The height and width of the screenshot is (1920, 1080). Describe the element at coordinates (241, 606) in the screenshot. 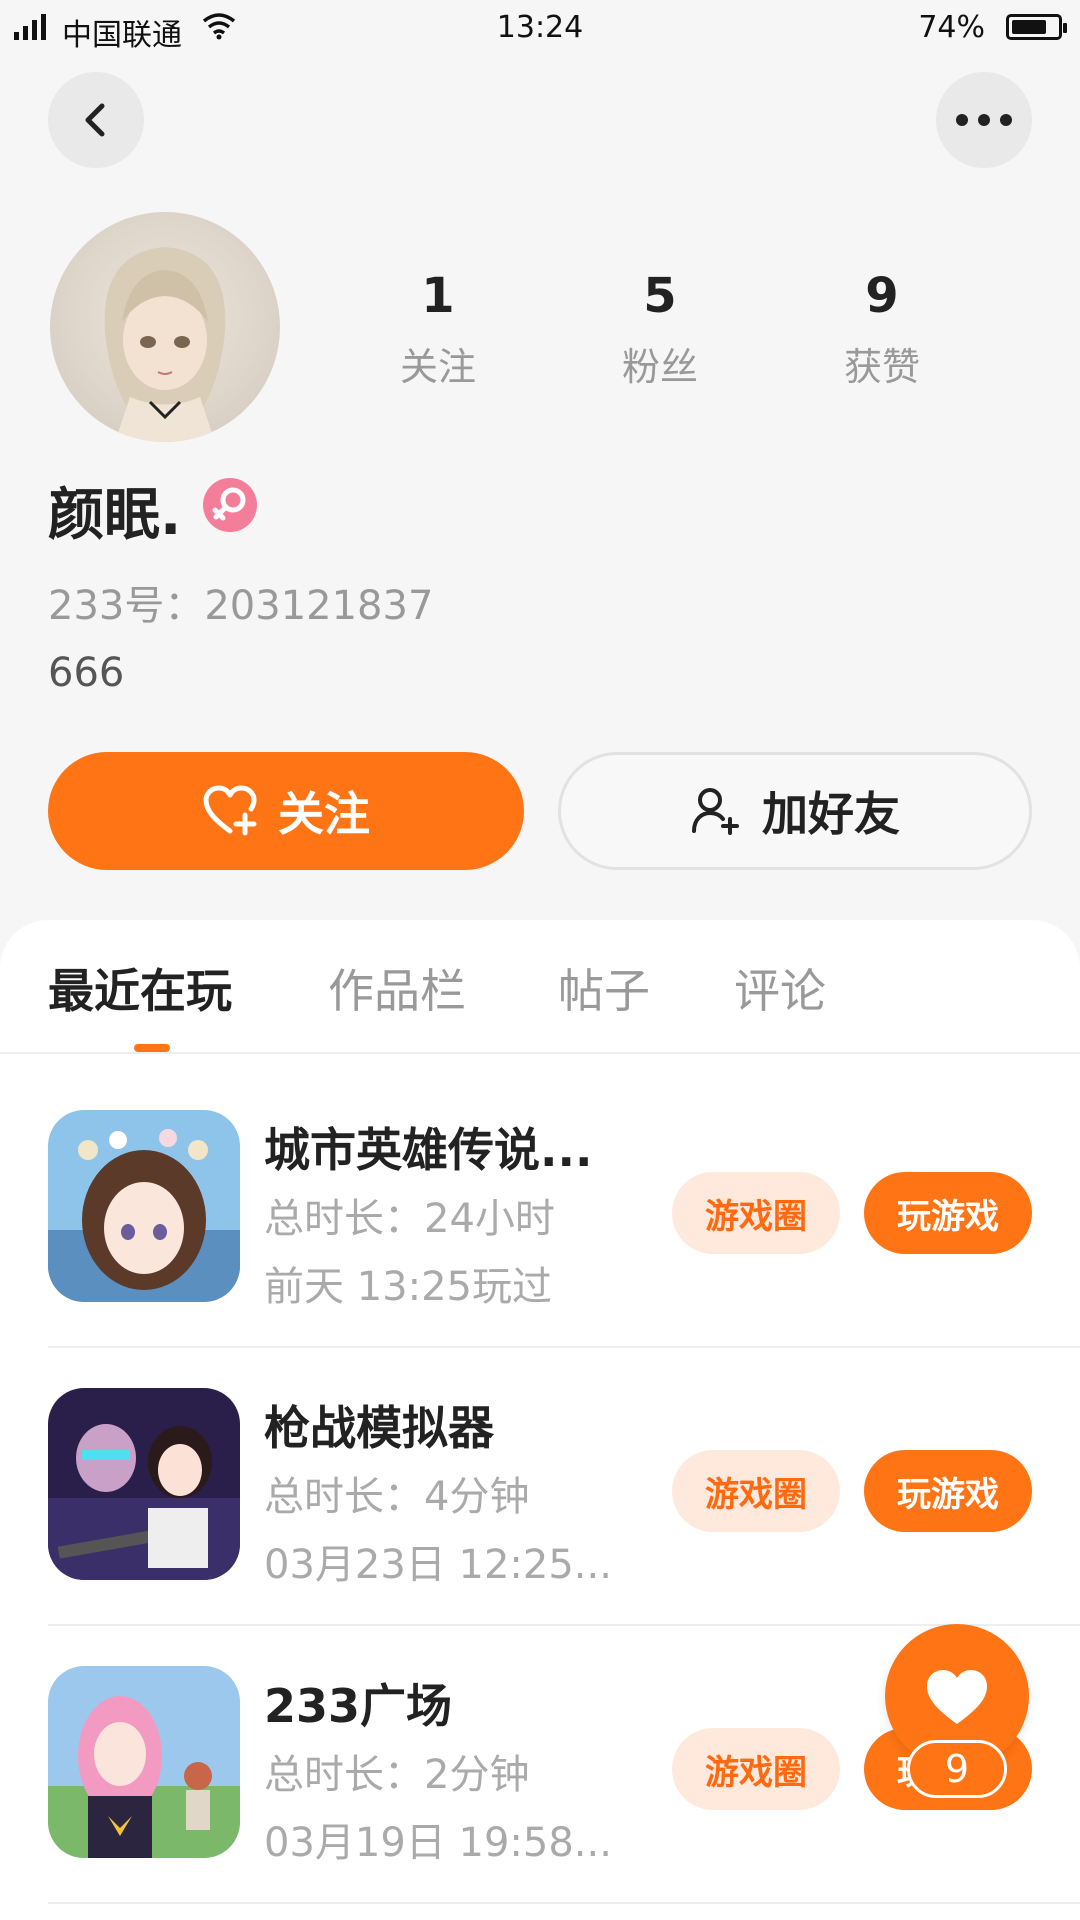

I see `user-id: 233号：203121837` at that location.